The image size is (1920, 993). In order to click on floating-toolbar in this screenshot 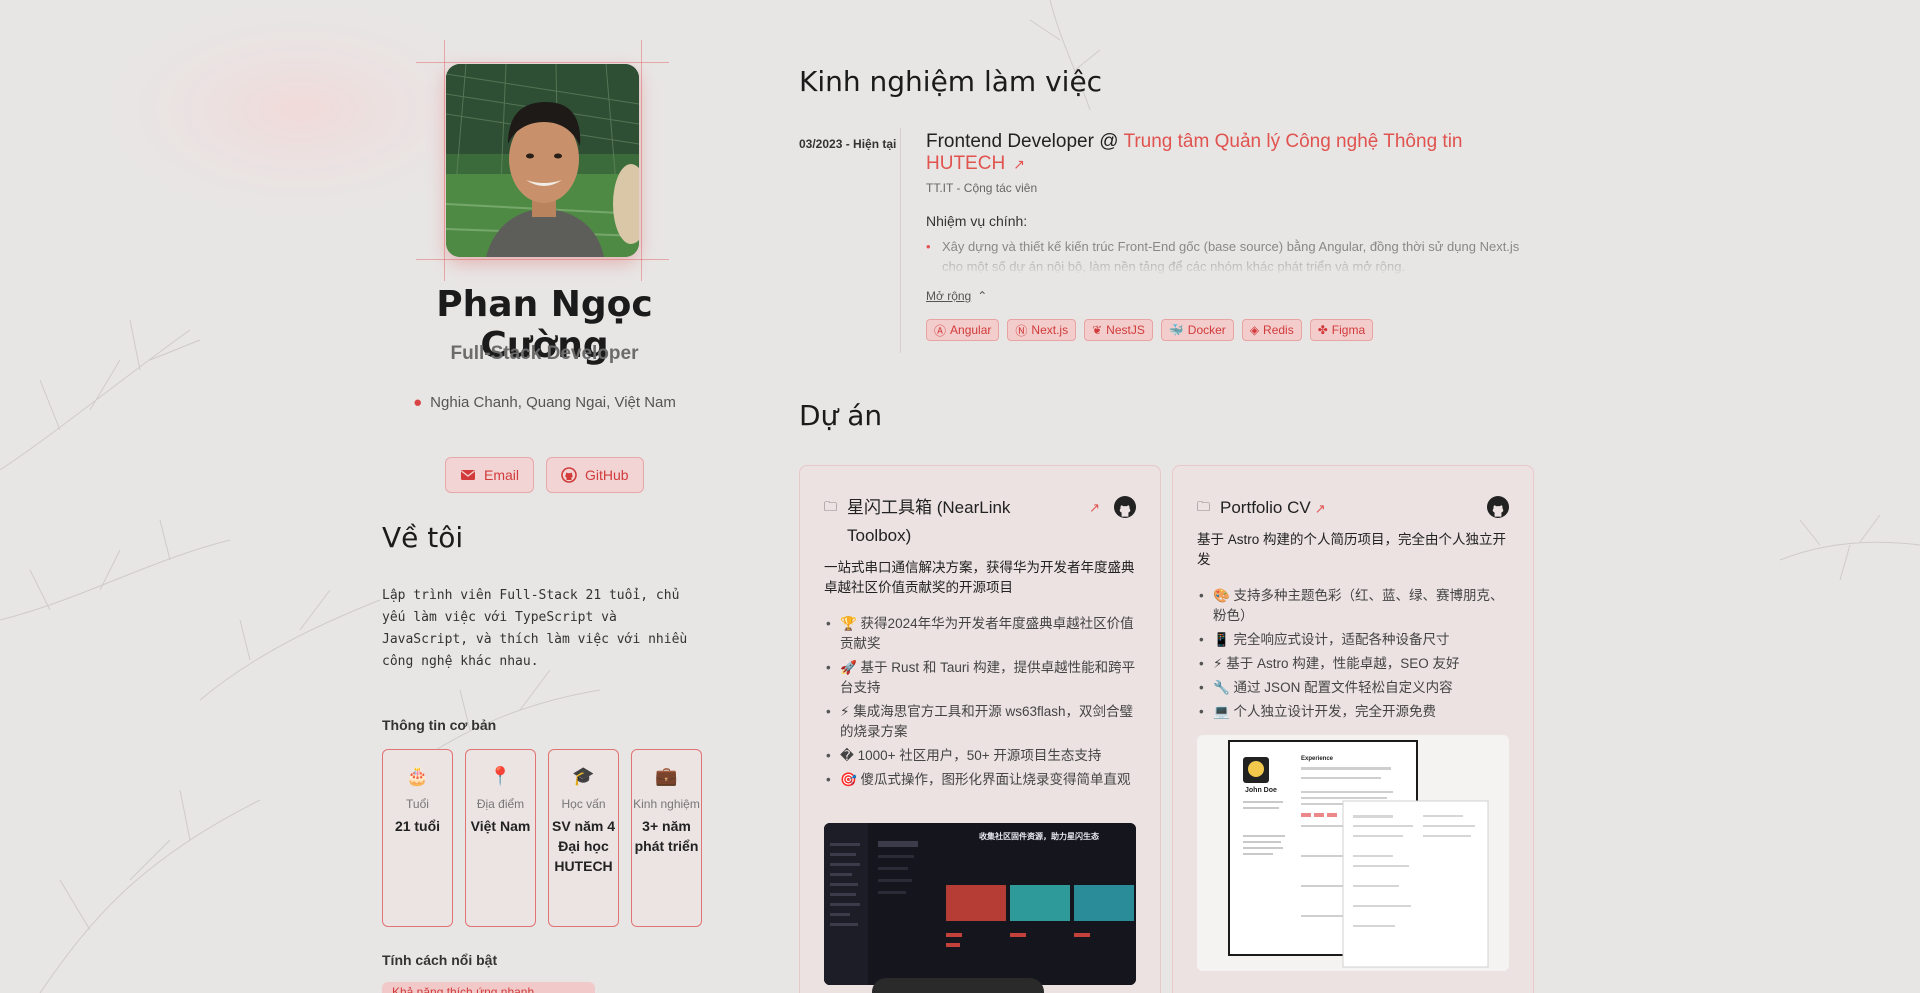, I will do `click(958, 985)`.